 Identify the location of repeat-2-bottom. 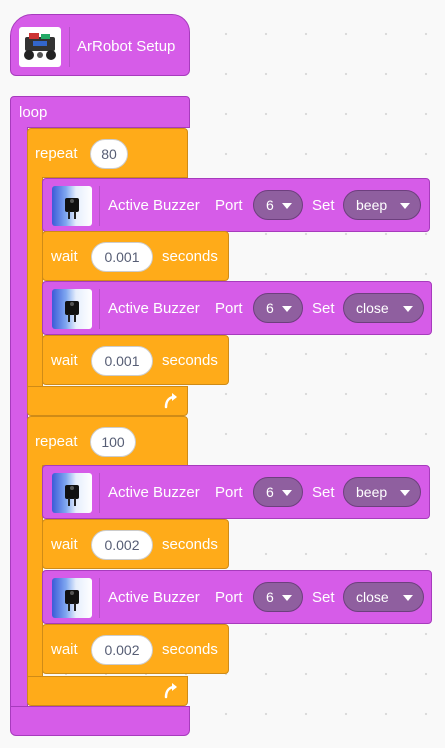
(107, 691).